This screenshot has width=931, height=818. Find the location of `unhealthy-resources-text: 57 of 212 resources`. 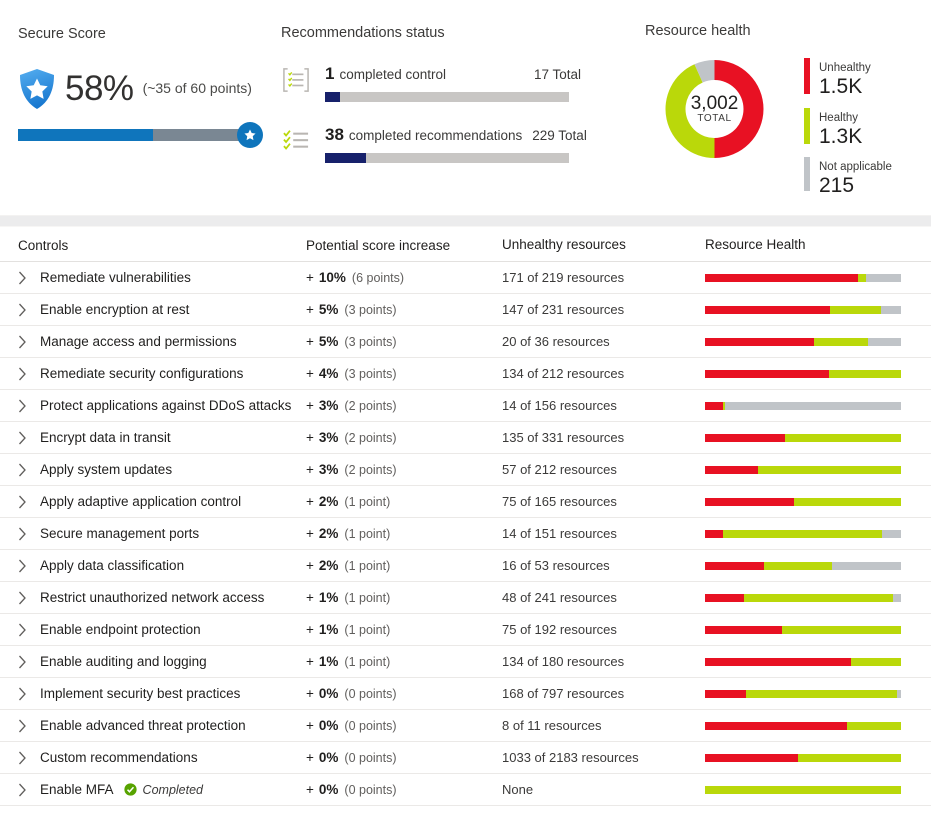

unhealthy-resources-text: 57 of 212 resources is located at coordinates (559, 469).